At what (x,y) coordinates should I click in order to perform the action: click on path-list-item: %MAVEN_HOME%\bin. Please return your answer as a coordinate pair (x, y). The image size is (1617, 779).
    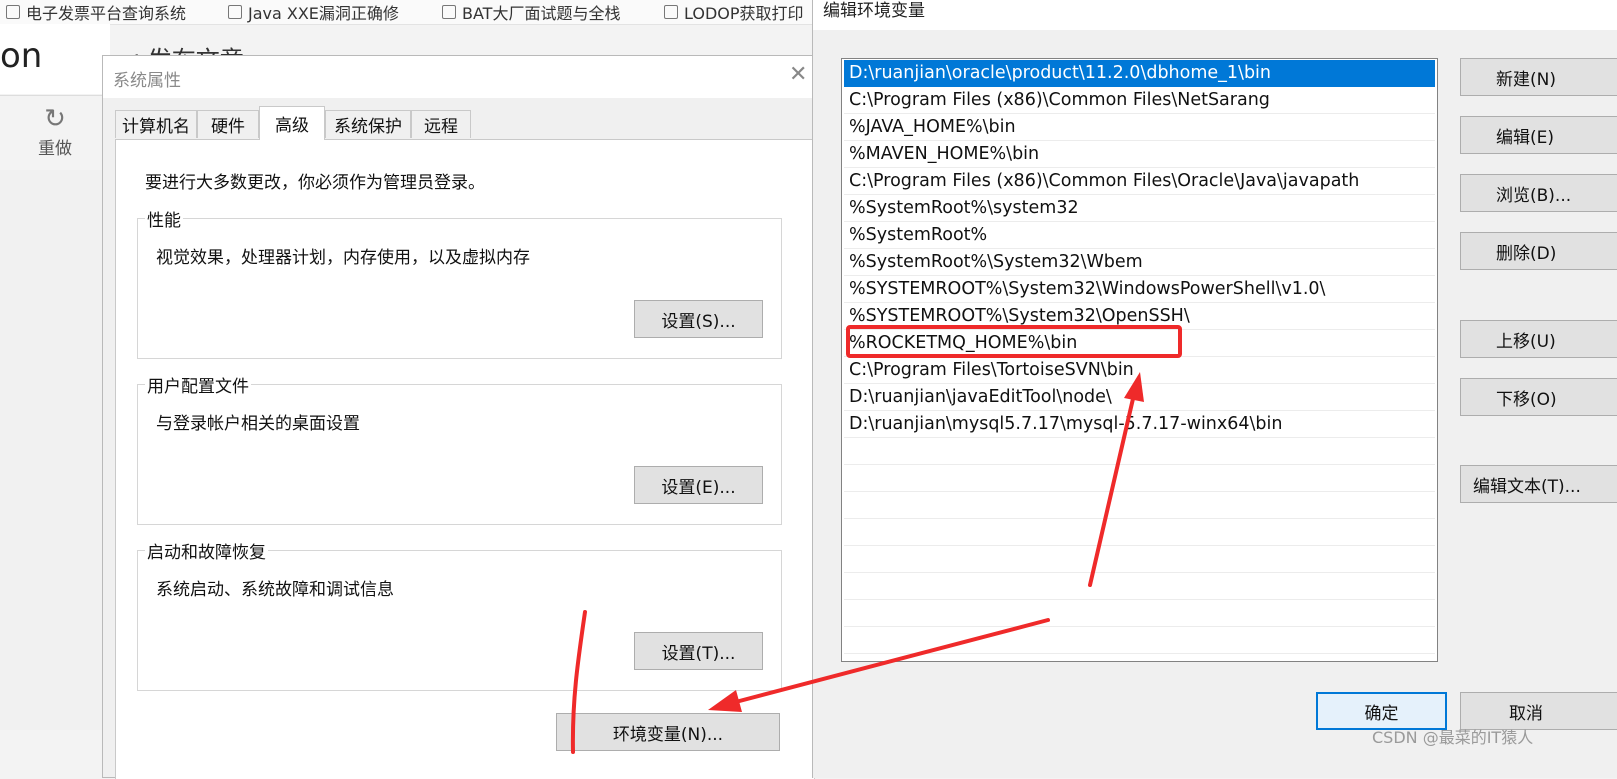
    Looking at the image, I should click on (1139, 154).